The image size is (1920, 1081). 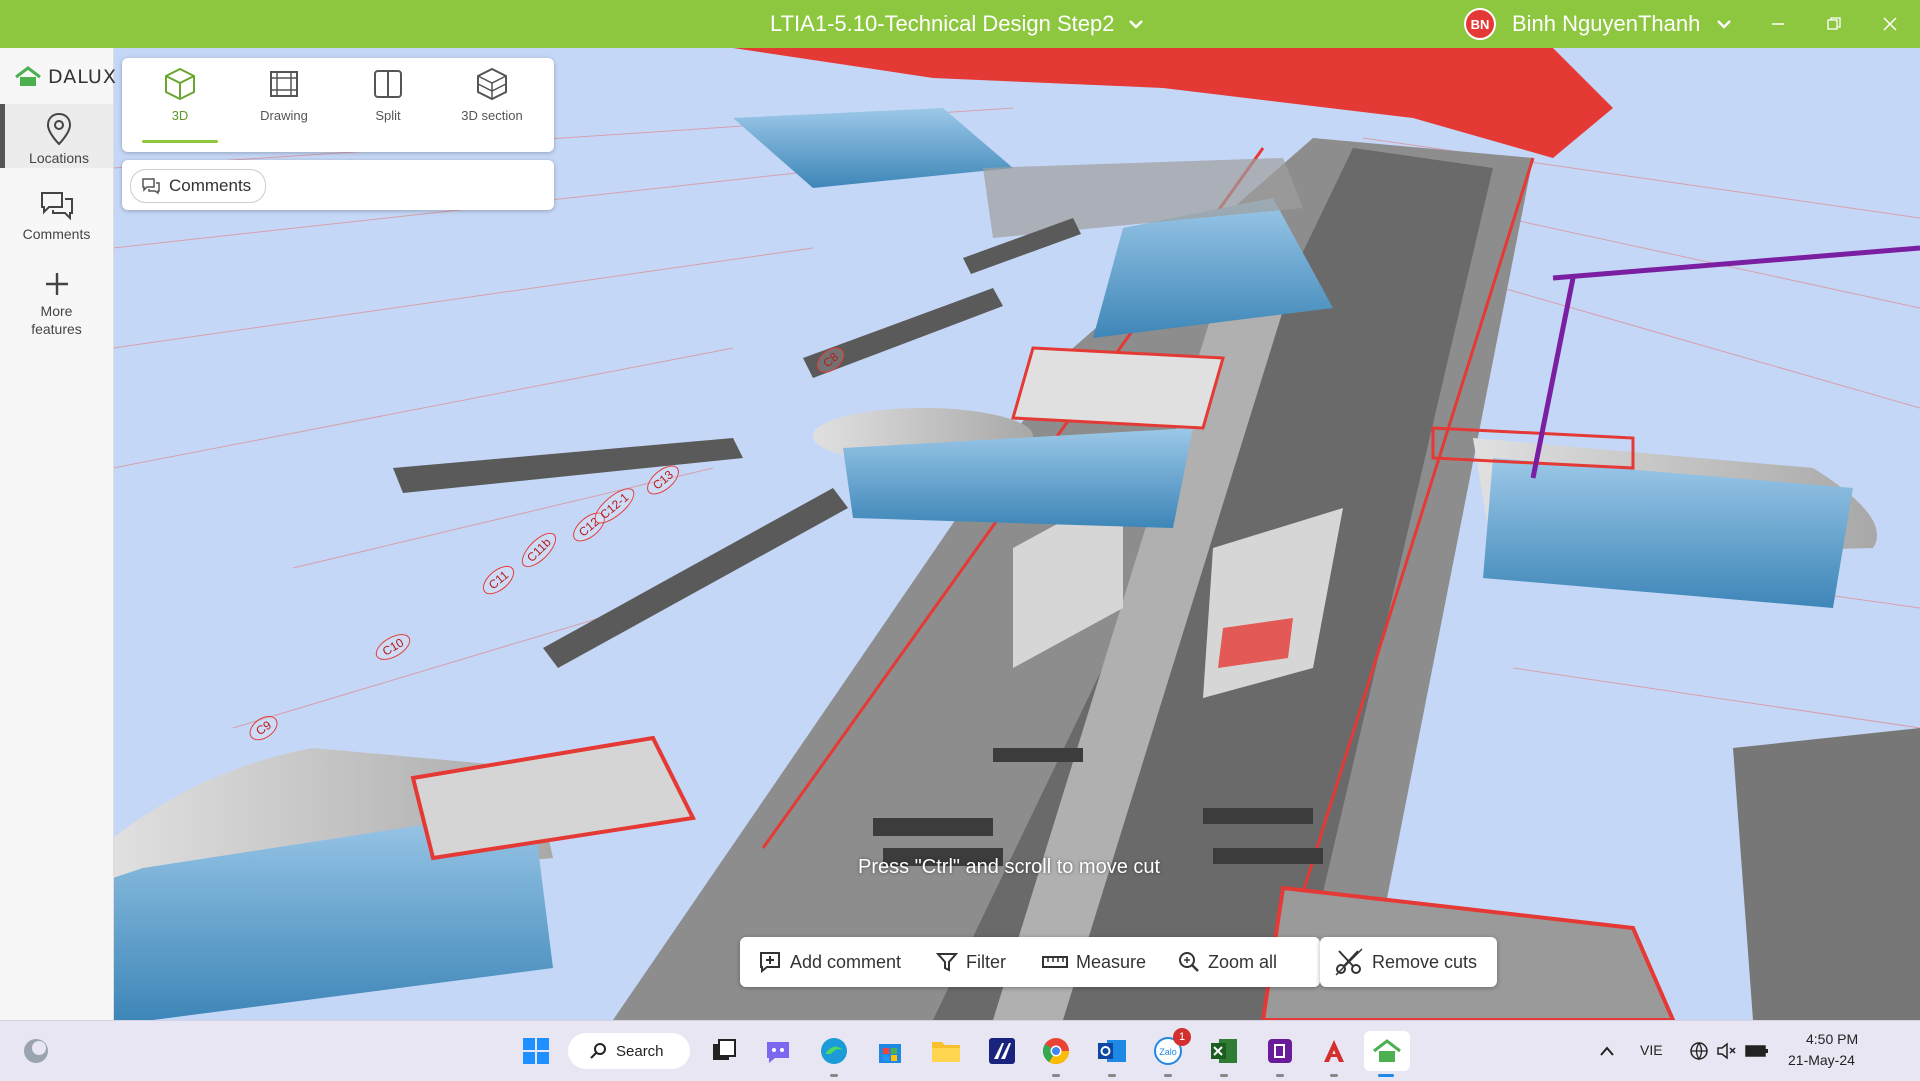 I want to click on button-label: Zoom all, so click(x=1243, y=961).